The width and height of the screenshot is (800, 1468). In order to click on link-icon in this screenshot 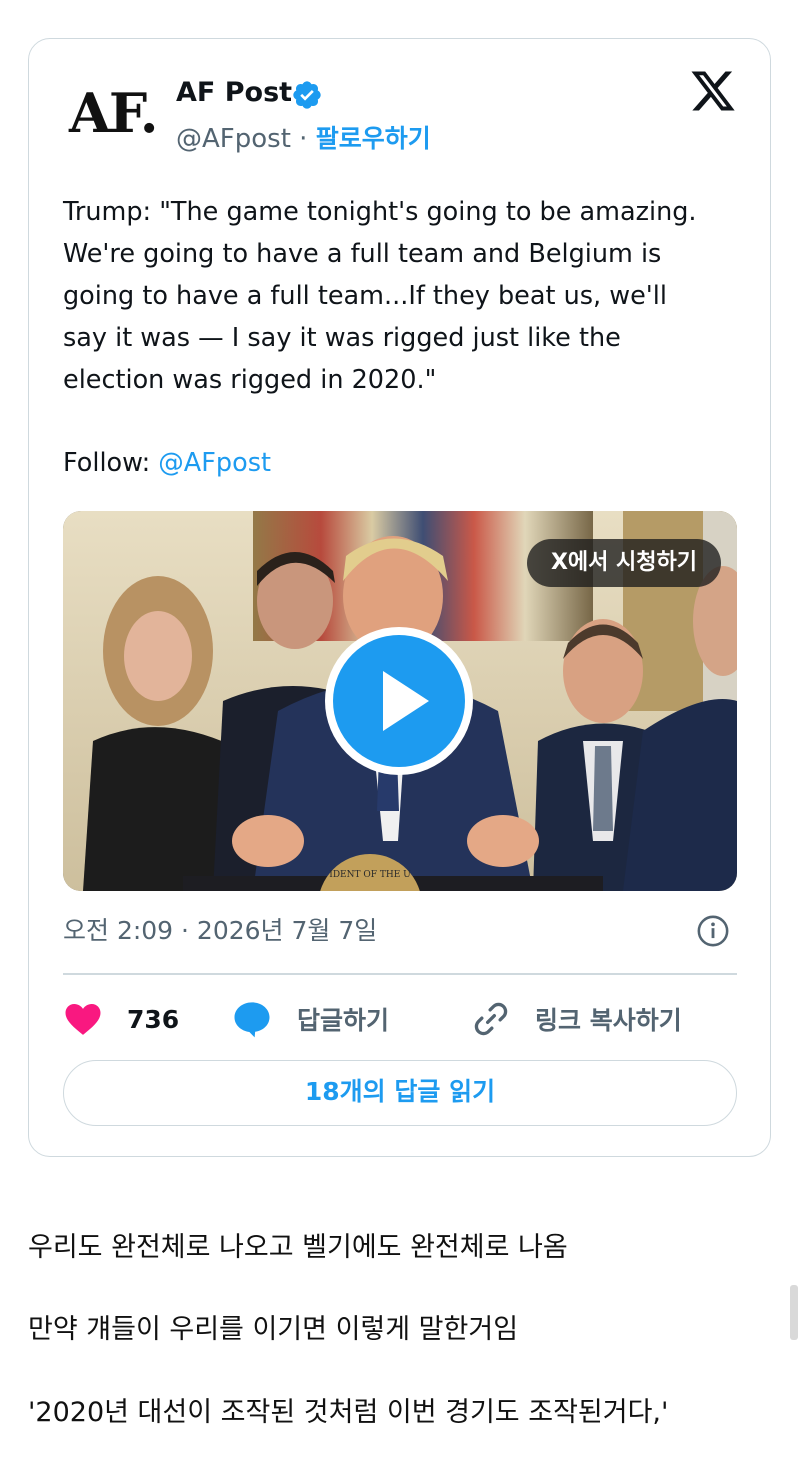, I will do `click(491, 1019)`.